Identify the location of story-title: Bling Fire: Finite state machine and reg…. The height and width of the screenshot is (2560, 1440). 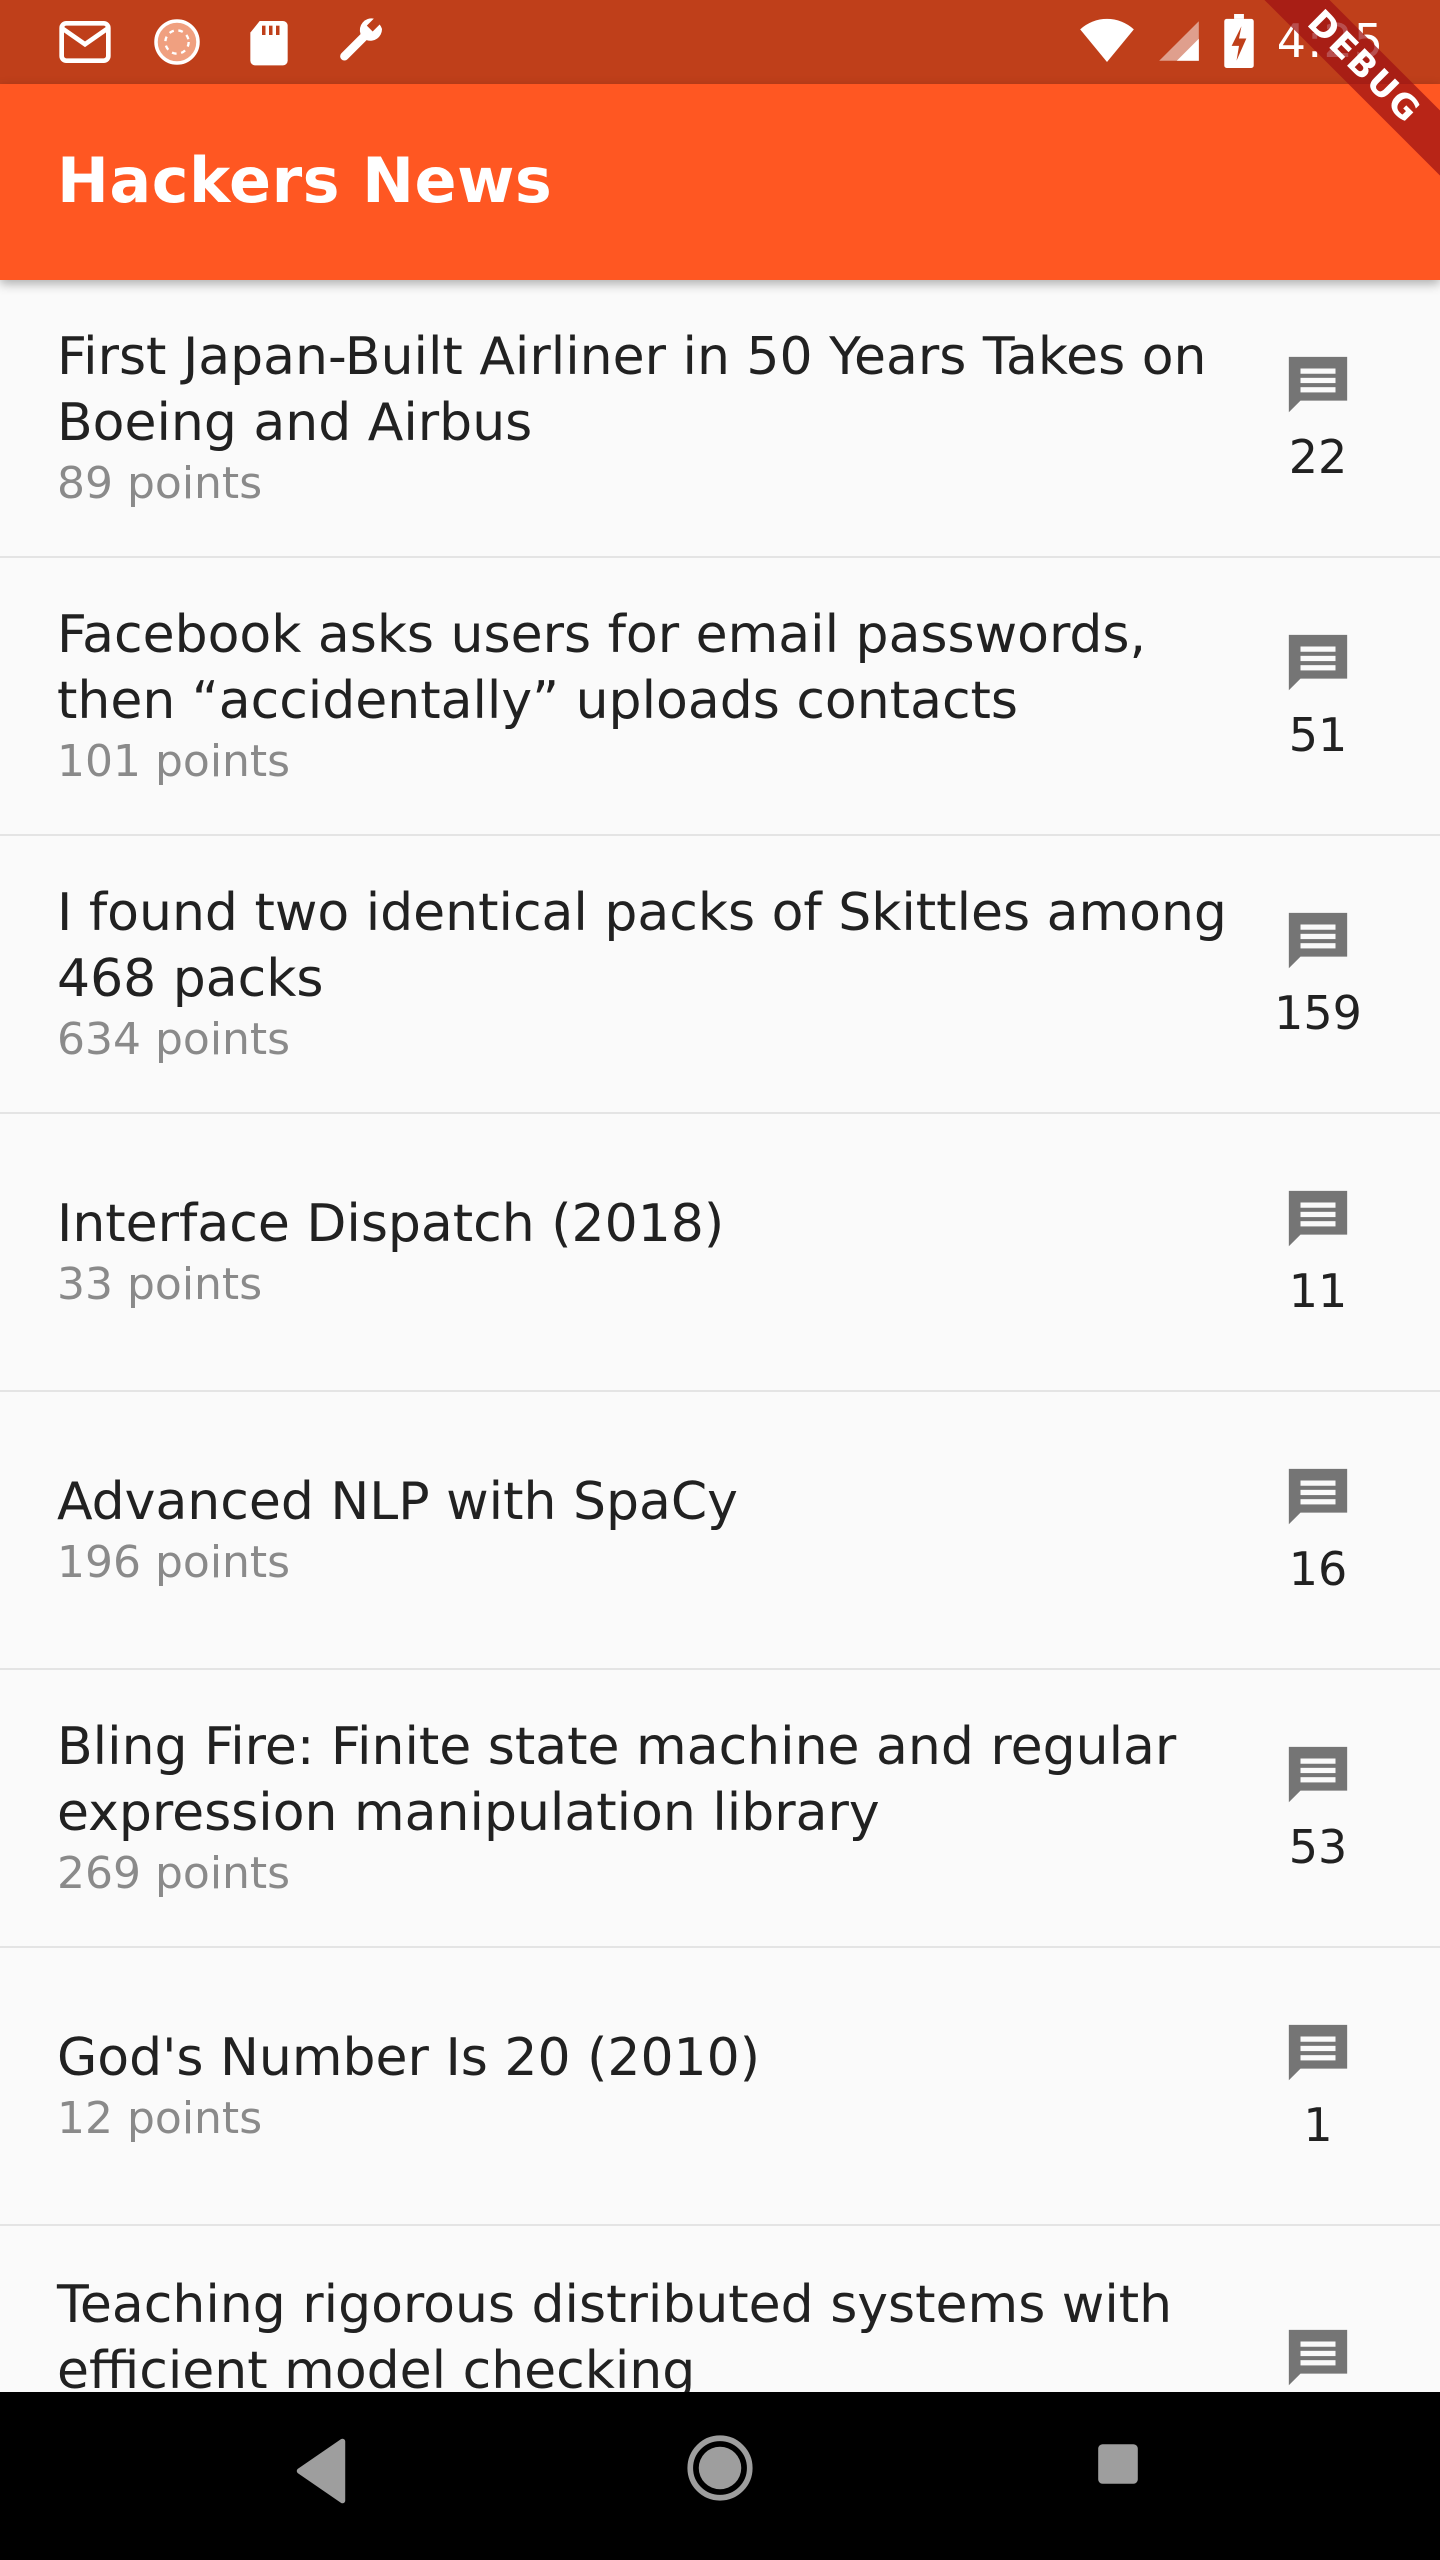
(617, 1780).